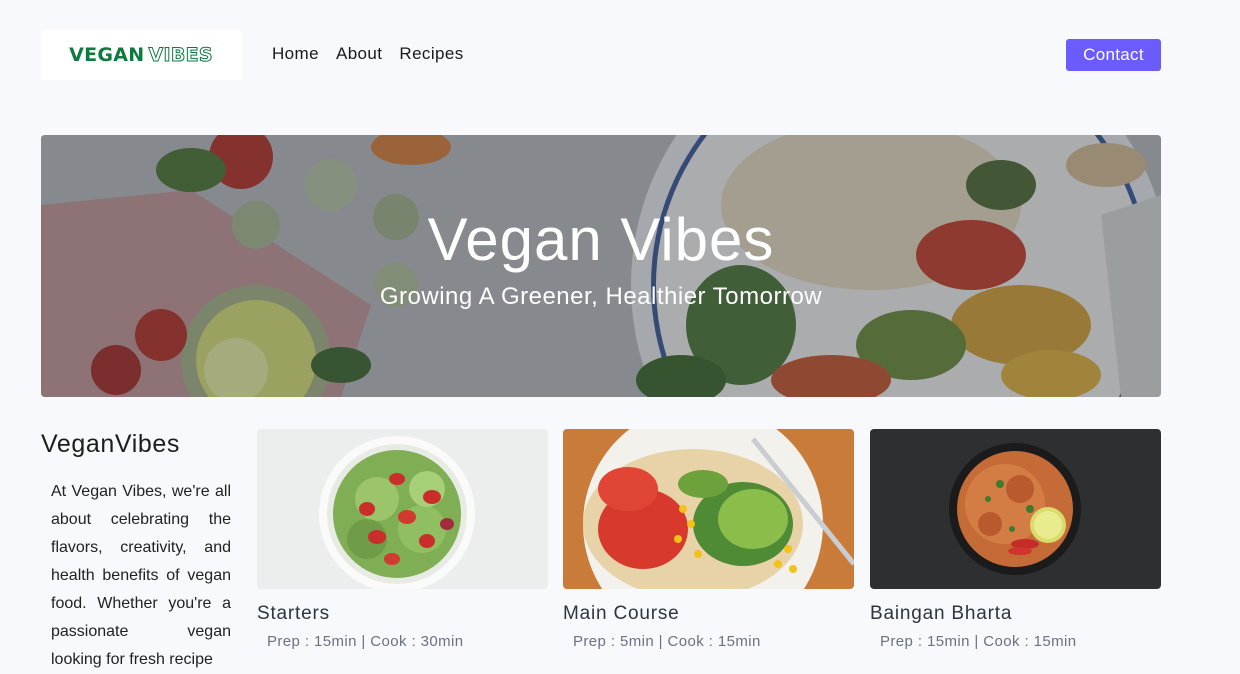 The width and height of the screenshot is (1240, 674). I want to click on recipe-meta: Prep : 5min | Cook : 15min, so click(667, 641).